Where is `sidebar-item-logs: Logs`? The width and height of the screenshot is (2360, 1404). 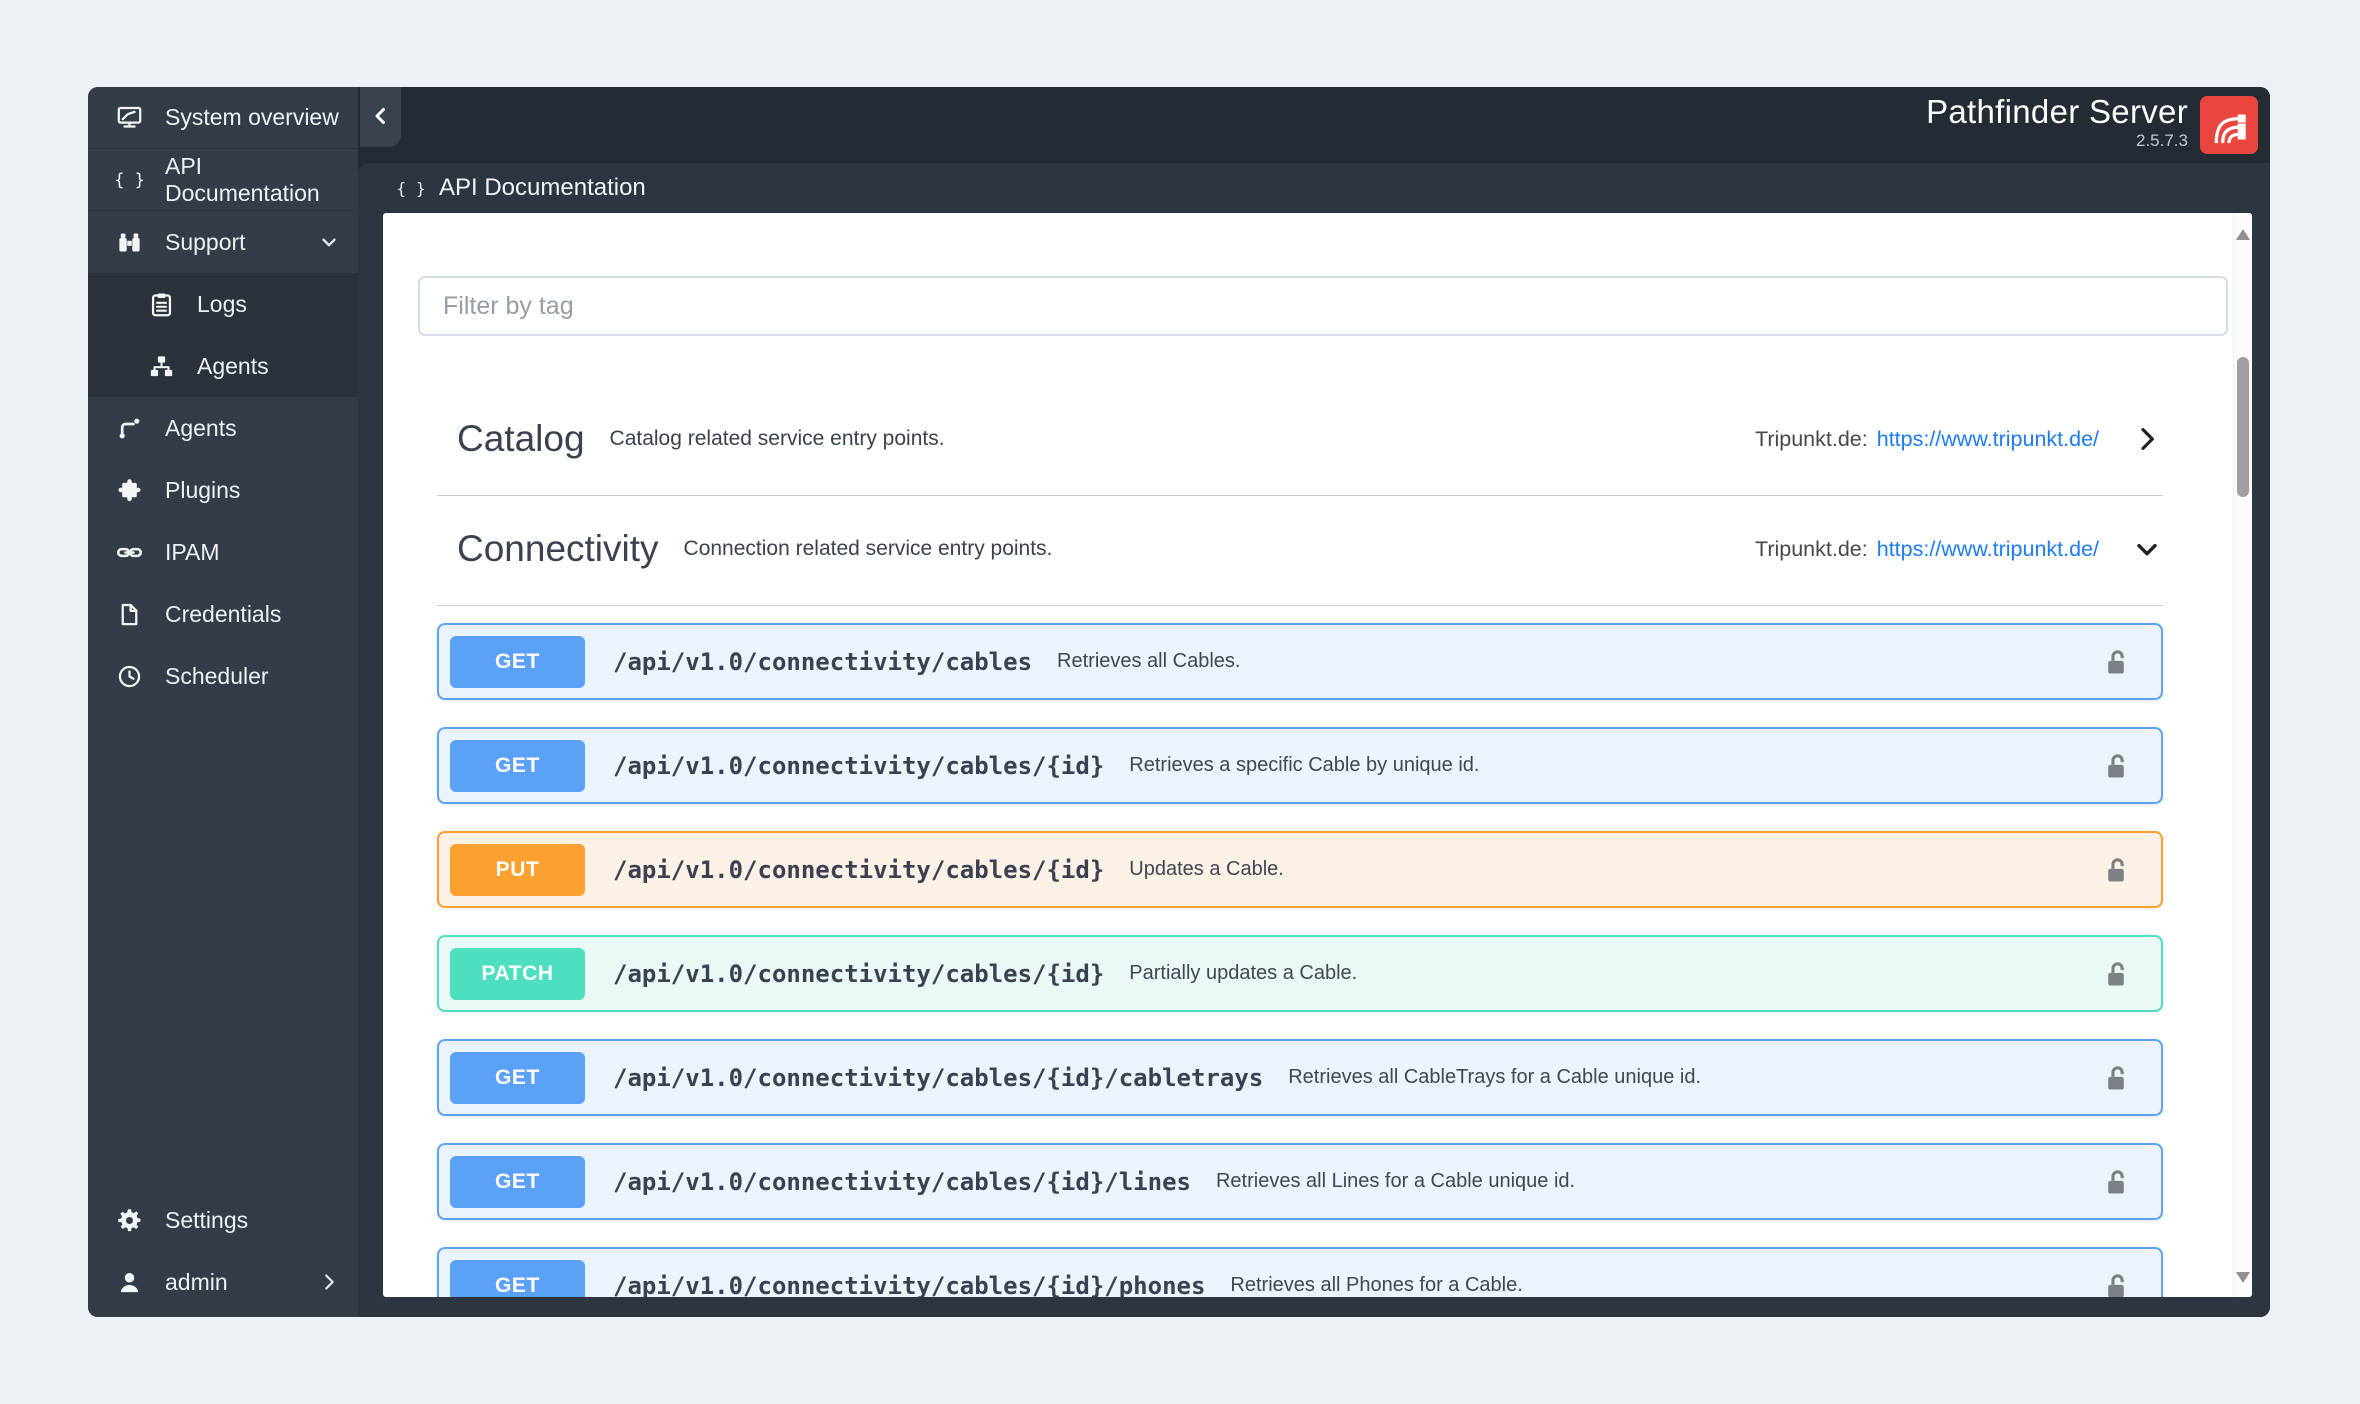
sidebar-item-logs: Logs is located at coordinates (223, 304).